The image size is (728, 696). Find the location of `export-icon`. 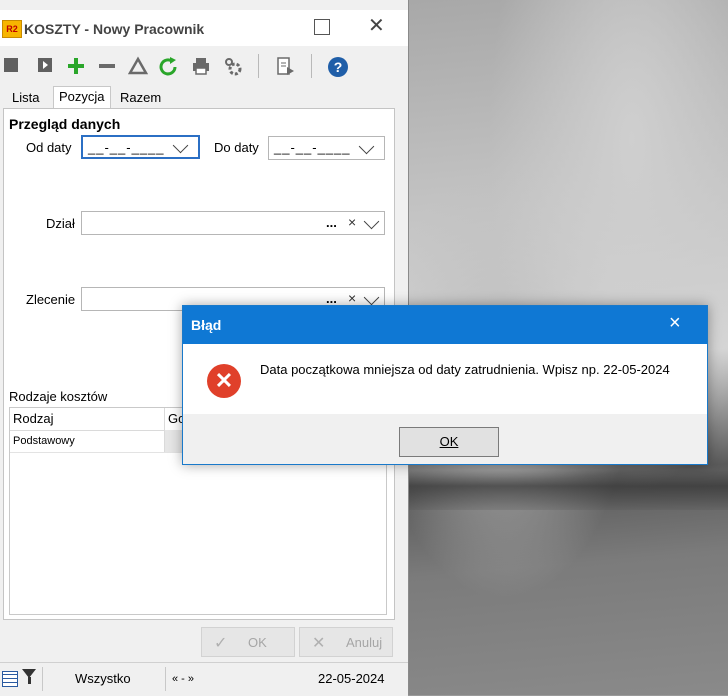

export-icon is located at coordinates (285, 66).